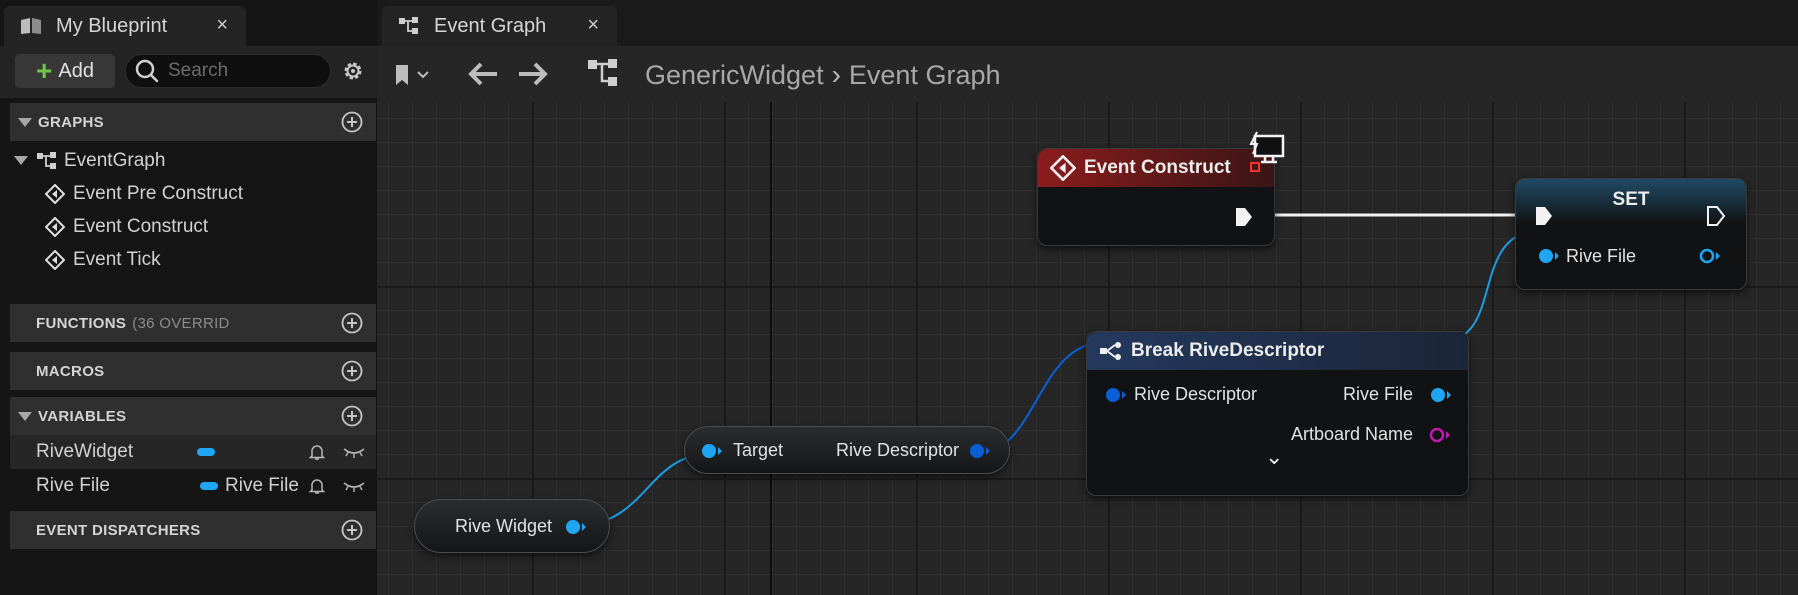  What do you see at coordinates (1116, 395) in the screenshot?
I see `struct-in-pin` at bounding box center [1116, 395].